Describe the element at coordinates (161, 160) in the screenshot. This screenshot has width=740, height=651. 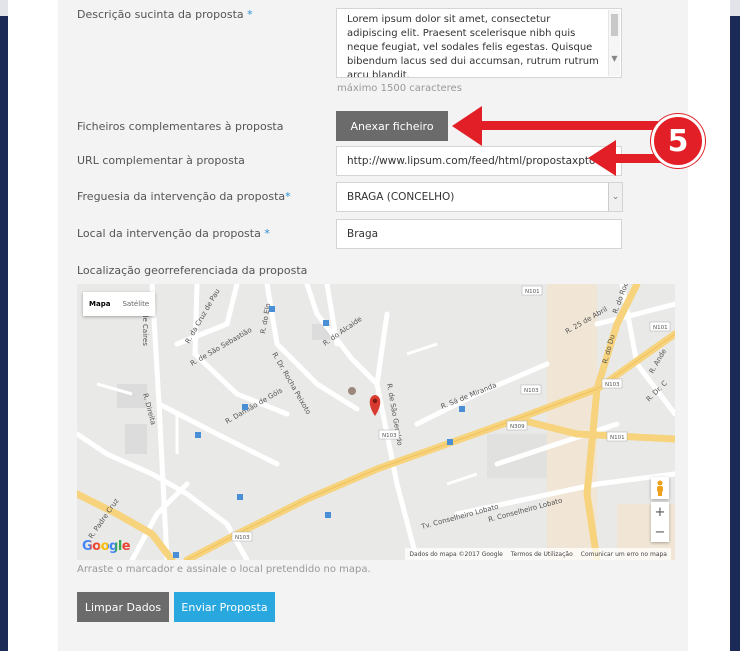
I see `url-label: URL complementar à proposta` at that location.